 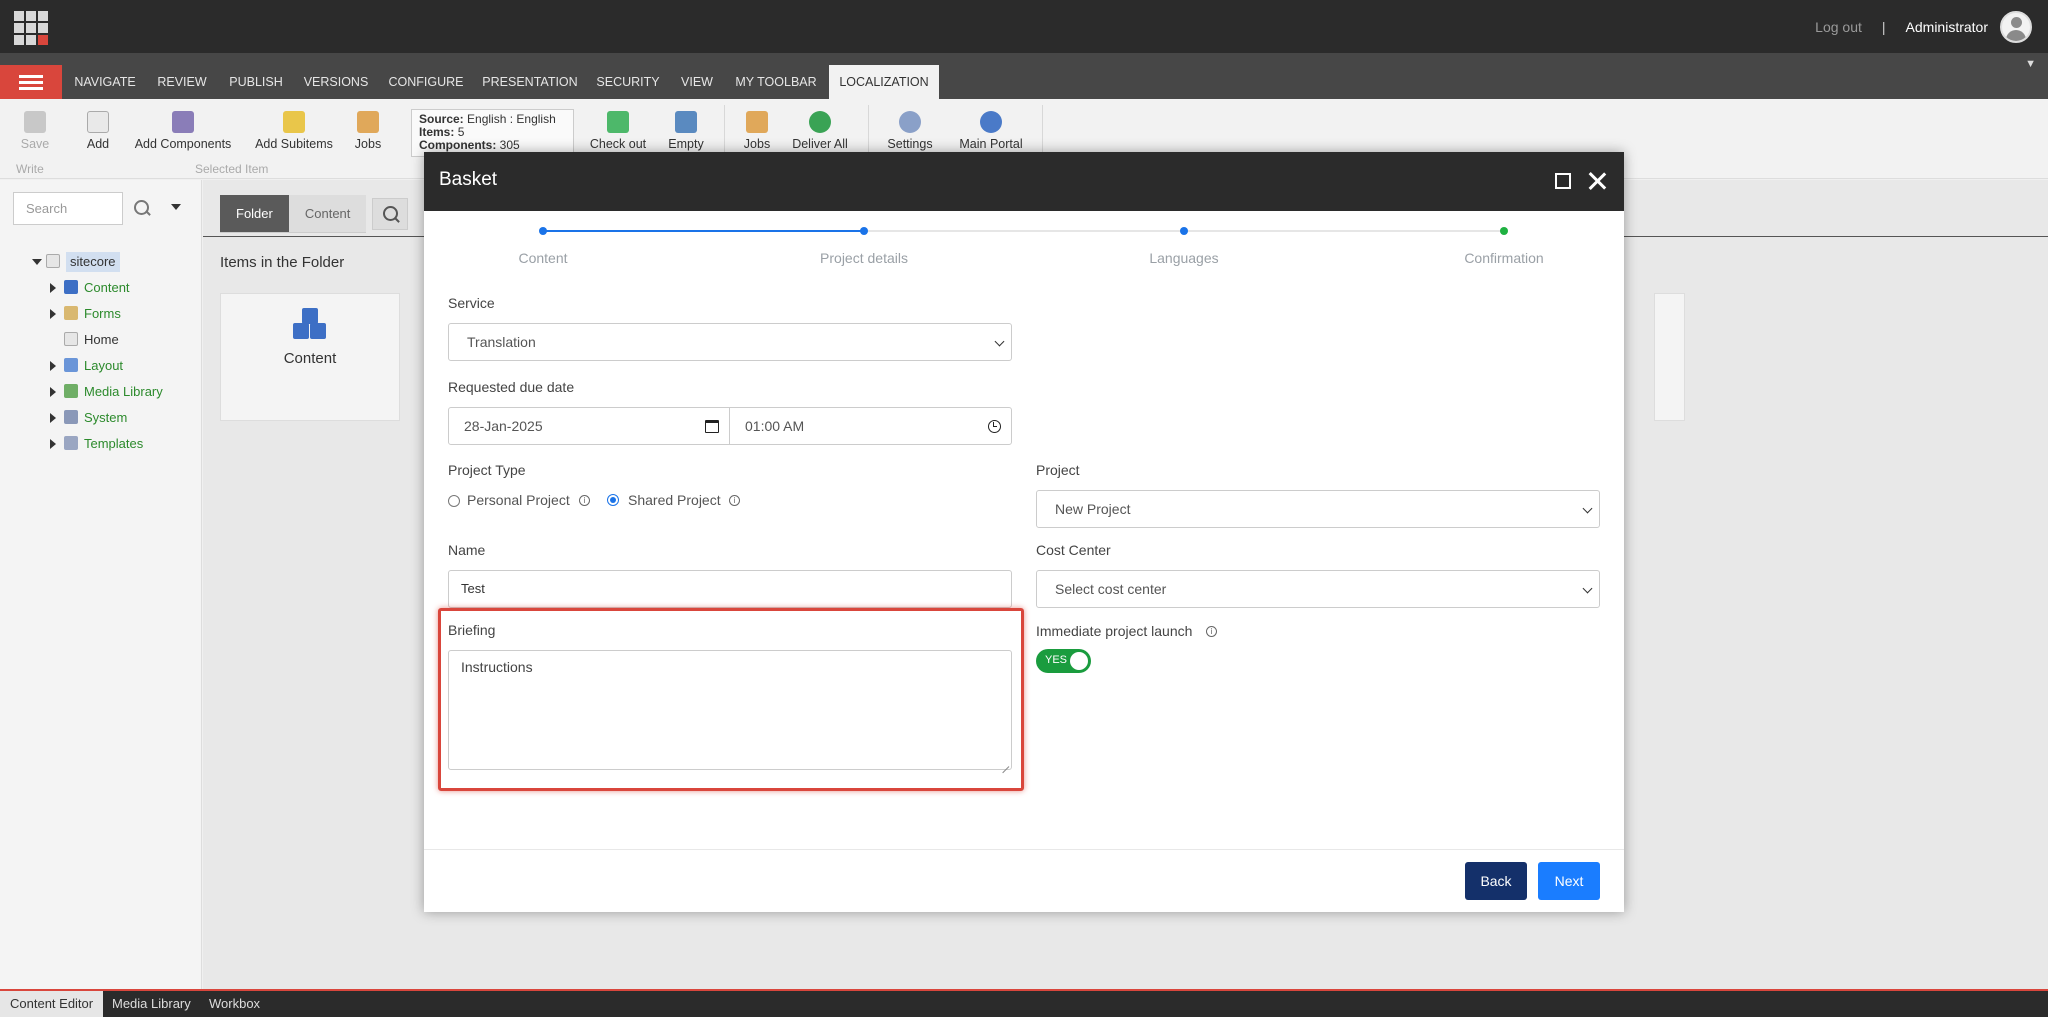 What do you see at coordinates (543, 258) in the screenshot?
I see `step-content: Content` at bounding box center [543, 258].